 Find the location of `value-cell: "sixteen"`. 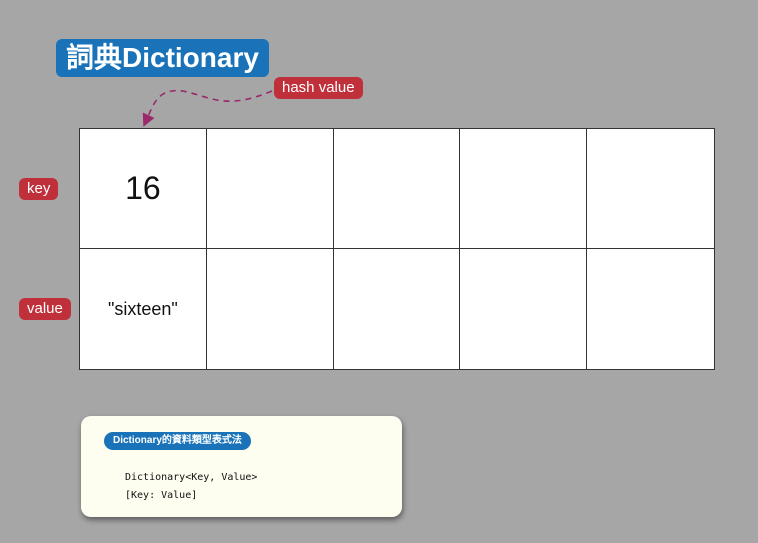

value-cell: "sixteen" is located at coordinates (143, 309).